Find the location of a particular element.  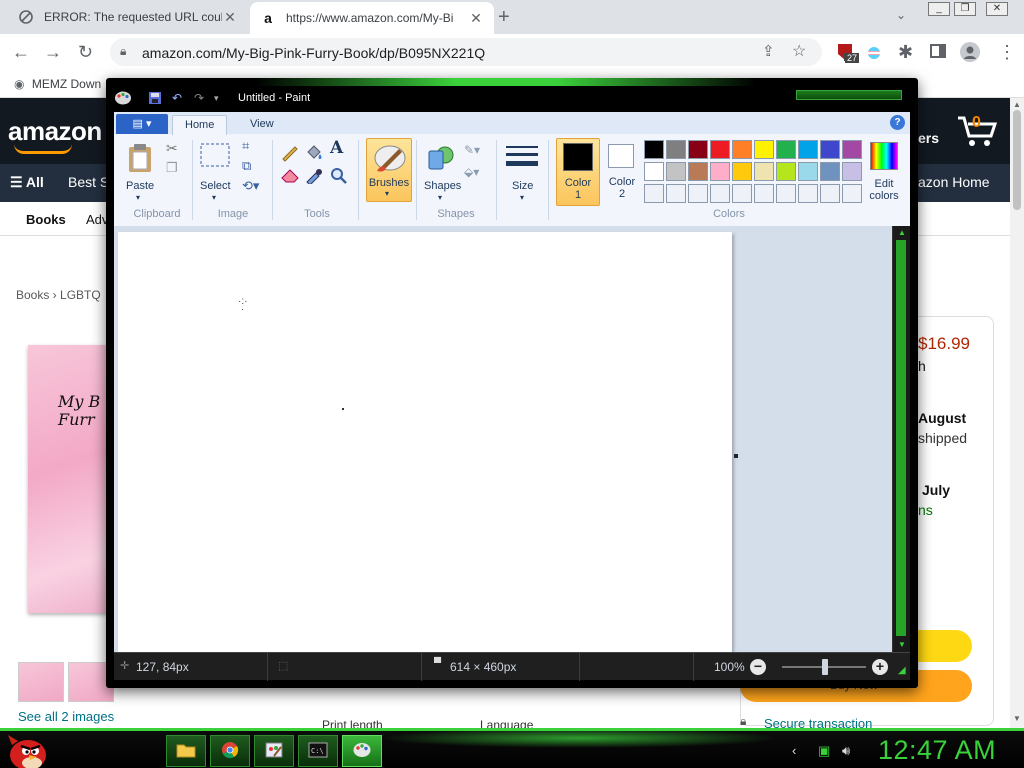

extensions-puzzle-icon: ✱ is located at coordinates (905, 52).